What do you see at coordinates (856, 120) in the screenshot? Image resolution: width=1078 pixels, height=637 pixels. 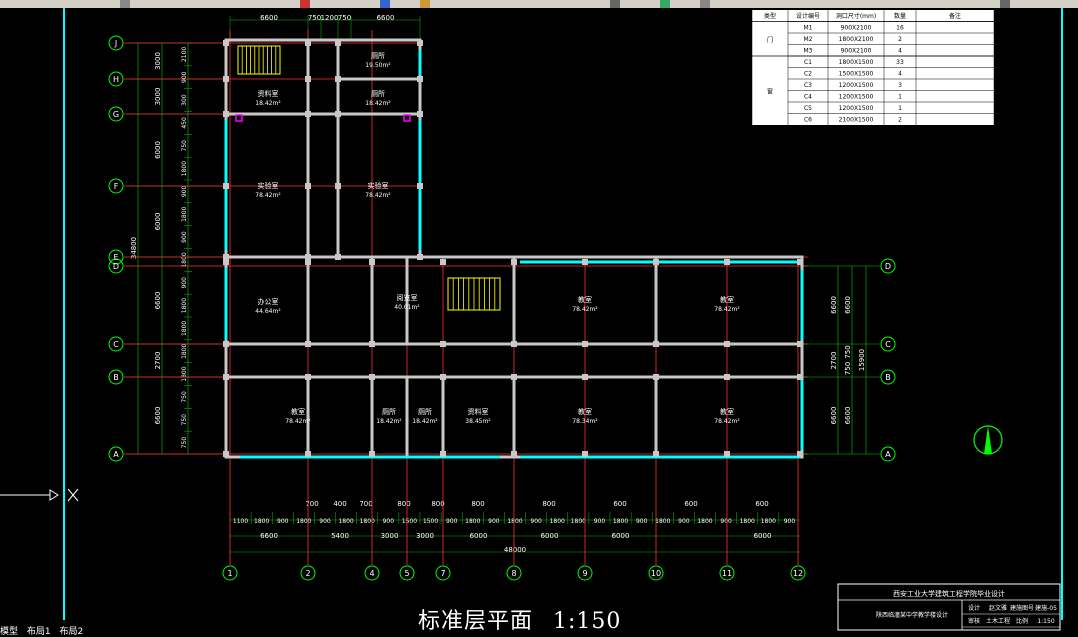 I see `schedule-cell: 2100X1500` at bounding box center [856, 120].